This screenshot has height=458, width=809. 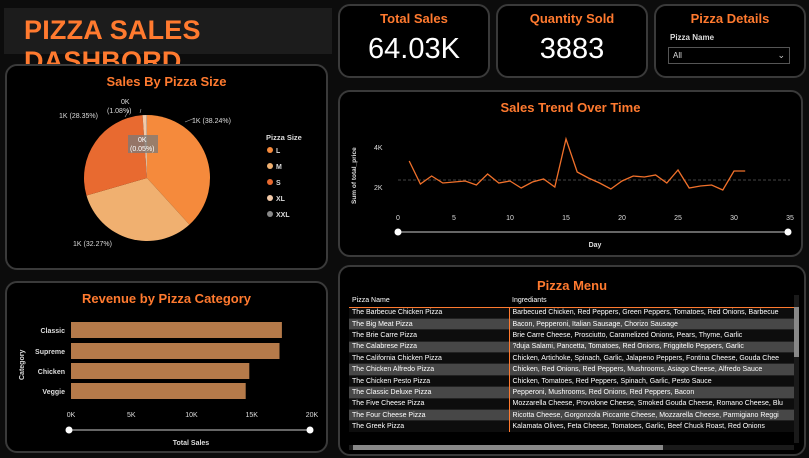 I want to click on category-label-supreme: Supreme, so click(x=50, y=352).